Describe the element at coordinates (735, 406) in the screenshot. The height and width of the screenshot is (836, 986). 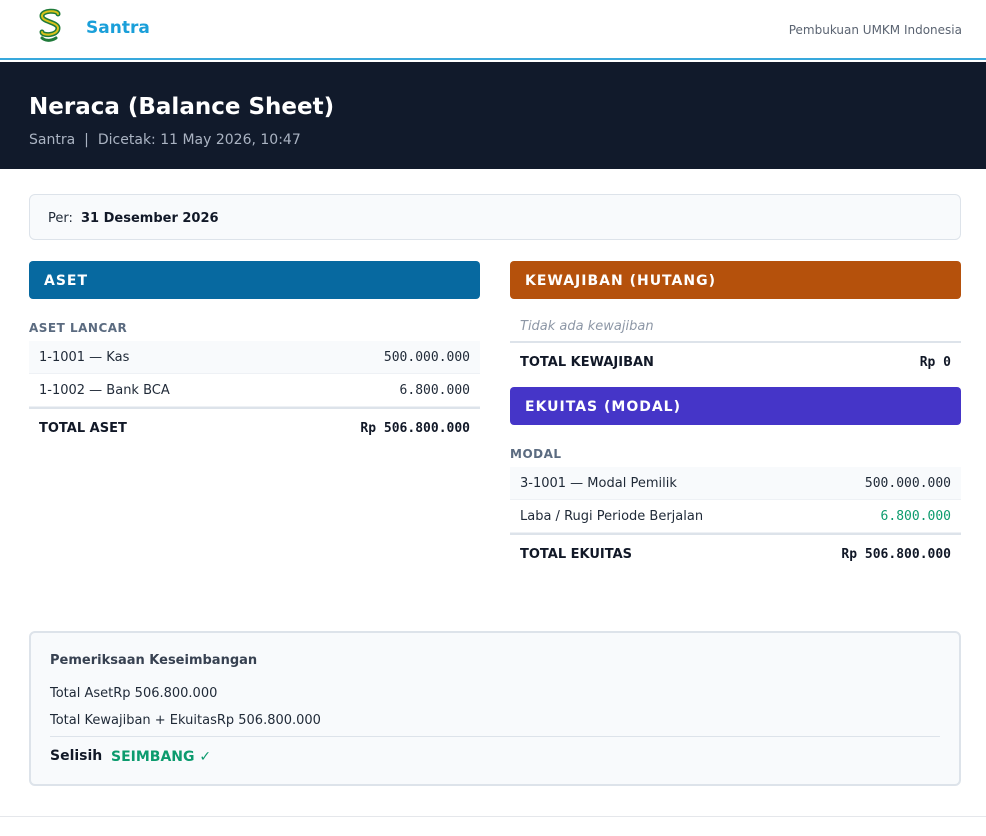
I see `ekuitas-heading: EKUITAS (MODAL)` at that location.